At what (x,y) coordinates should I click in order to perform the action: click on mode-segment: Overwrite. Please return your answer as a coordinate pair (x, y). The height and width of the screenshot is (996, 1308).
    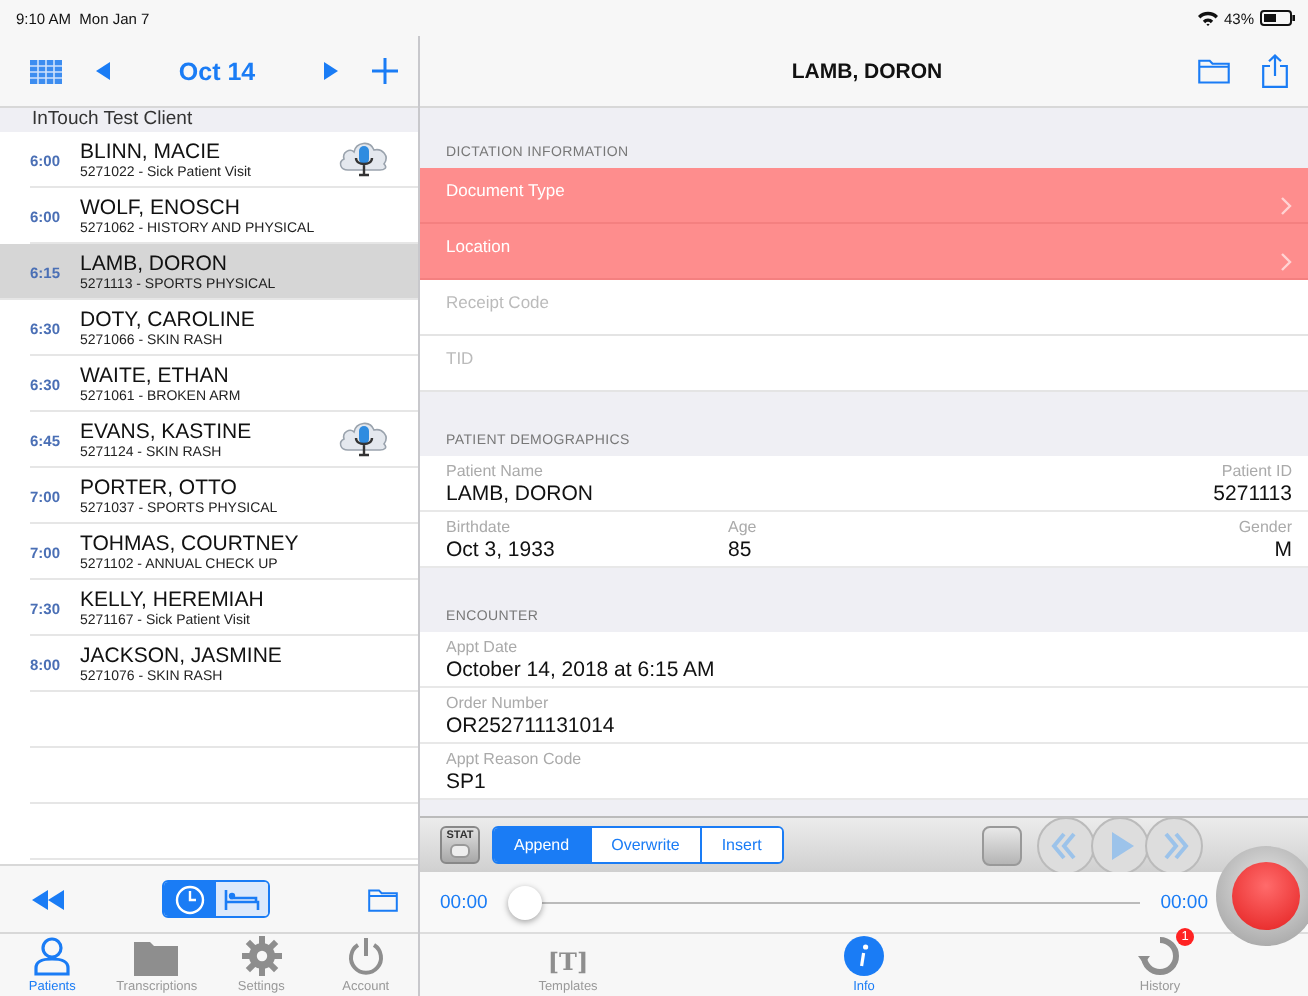
    Looking at the image, I should click on (644, 845).